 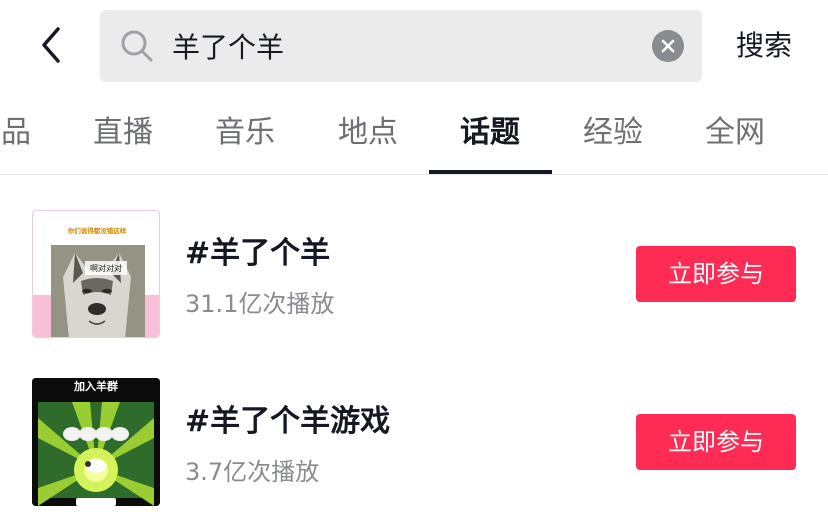 I want to click on tab-places: 地点, so click(x=368, y=133).